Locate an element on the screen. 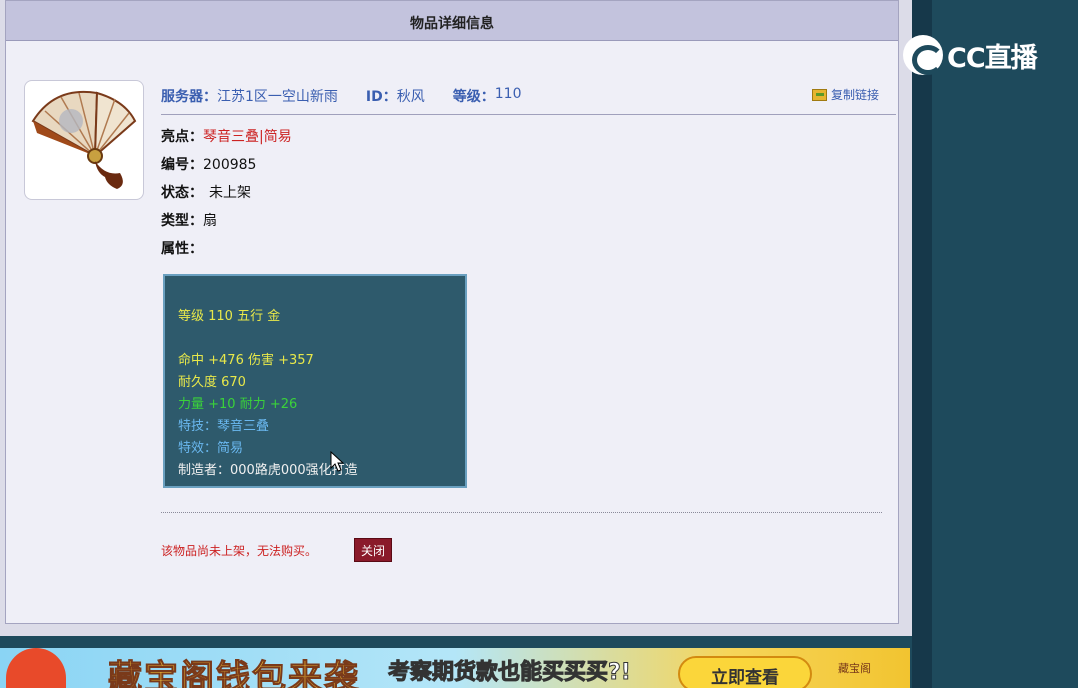  attr-maker: 制造者：000路虎000强化打造 is located at coordinates (268, 470).